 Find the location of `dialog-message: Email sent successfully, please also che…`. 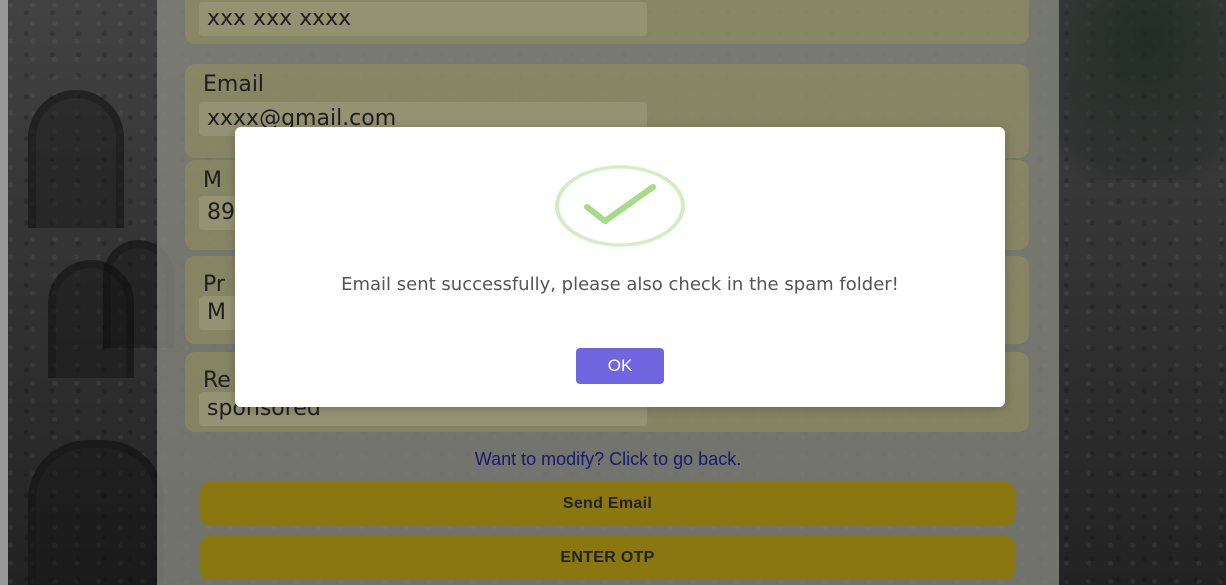

dialog-message: Email sent successfully, please also che… is located at coordinates (620, 284).